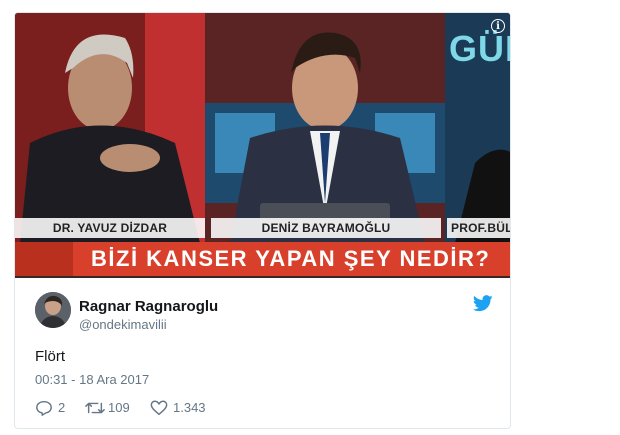 This screenshot has height=435, width=620. What do you see at coordinates (498, 26) in the screenshot?
I see `info-icon: i` at bounding box center [498, 26].